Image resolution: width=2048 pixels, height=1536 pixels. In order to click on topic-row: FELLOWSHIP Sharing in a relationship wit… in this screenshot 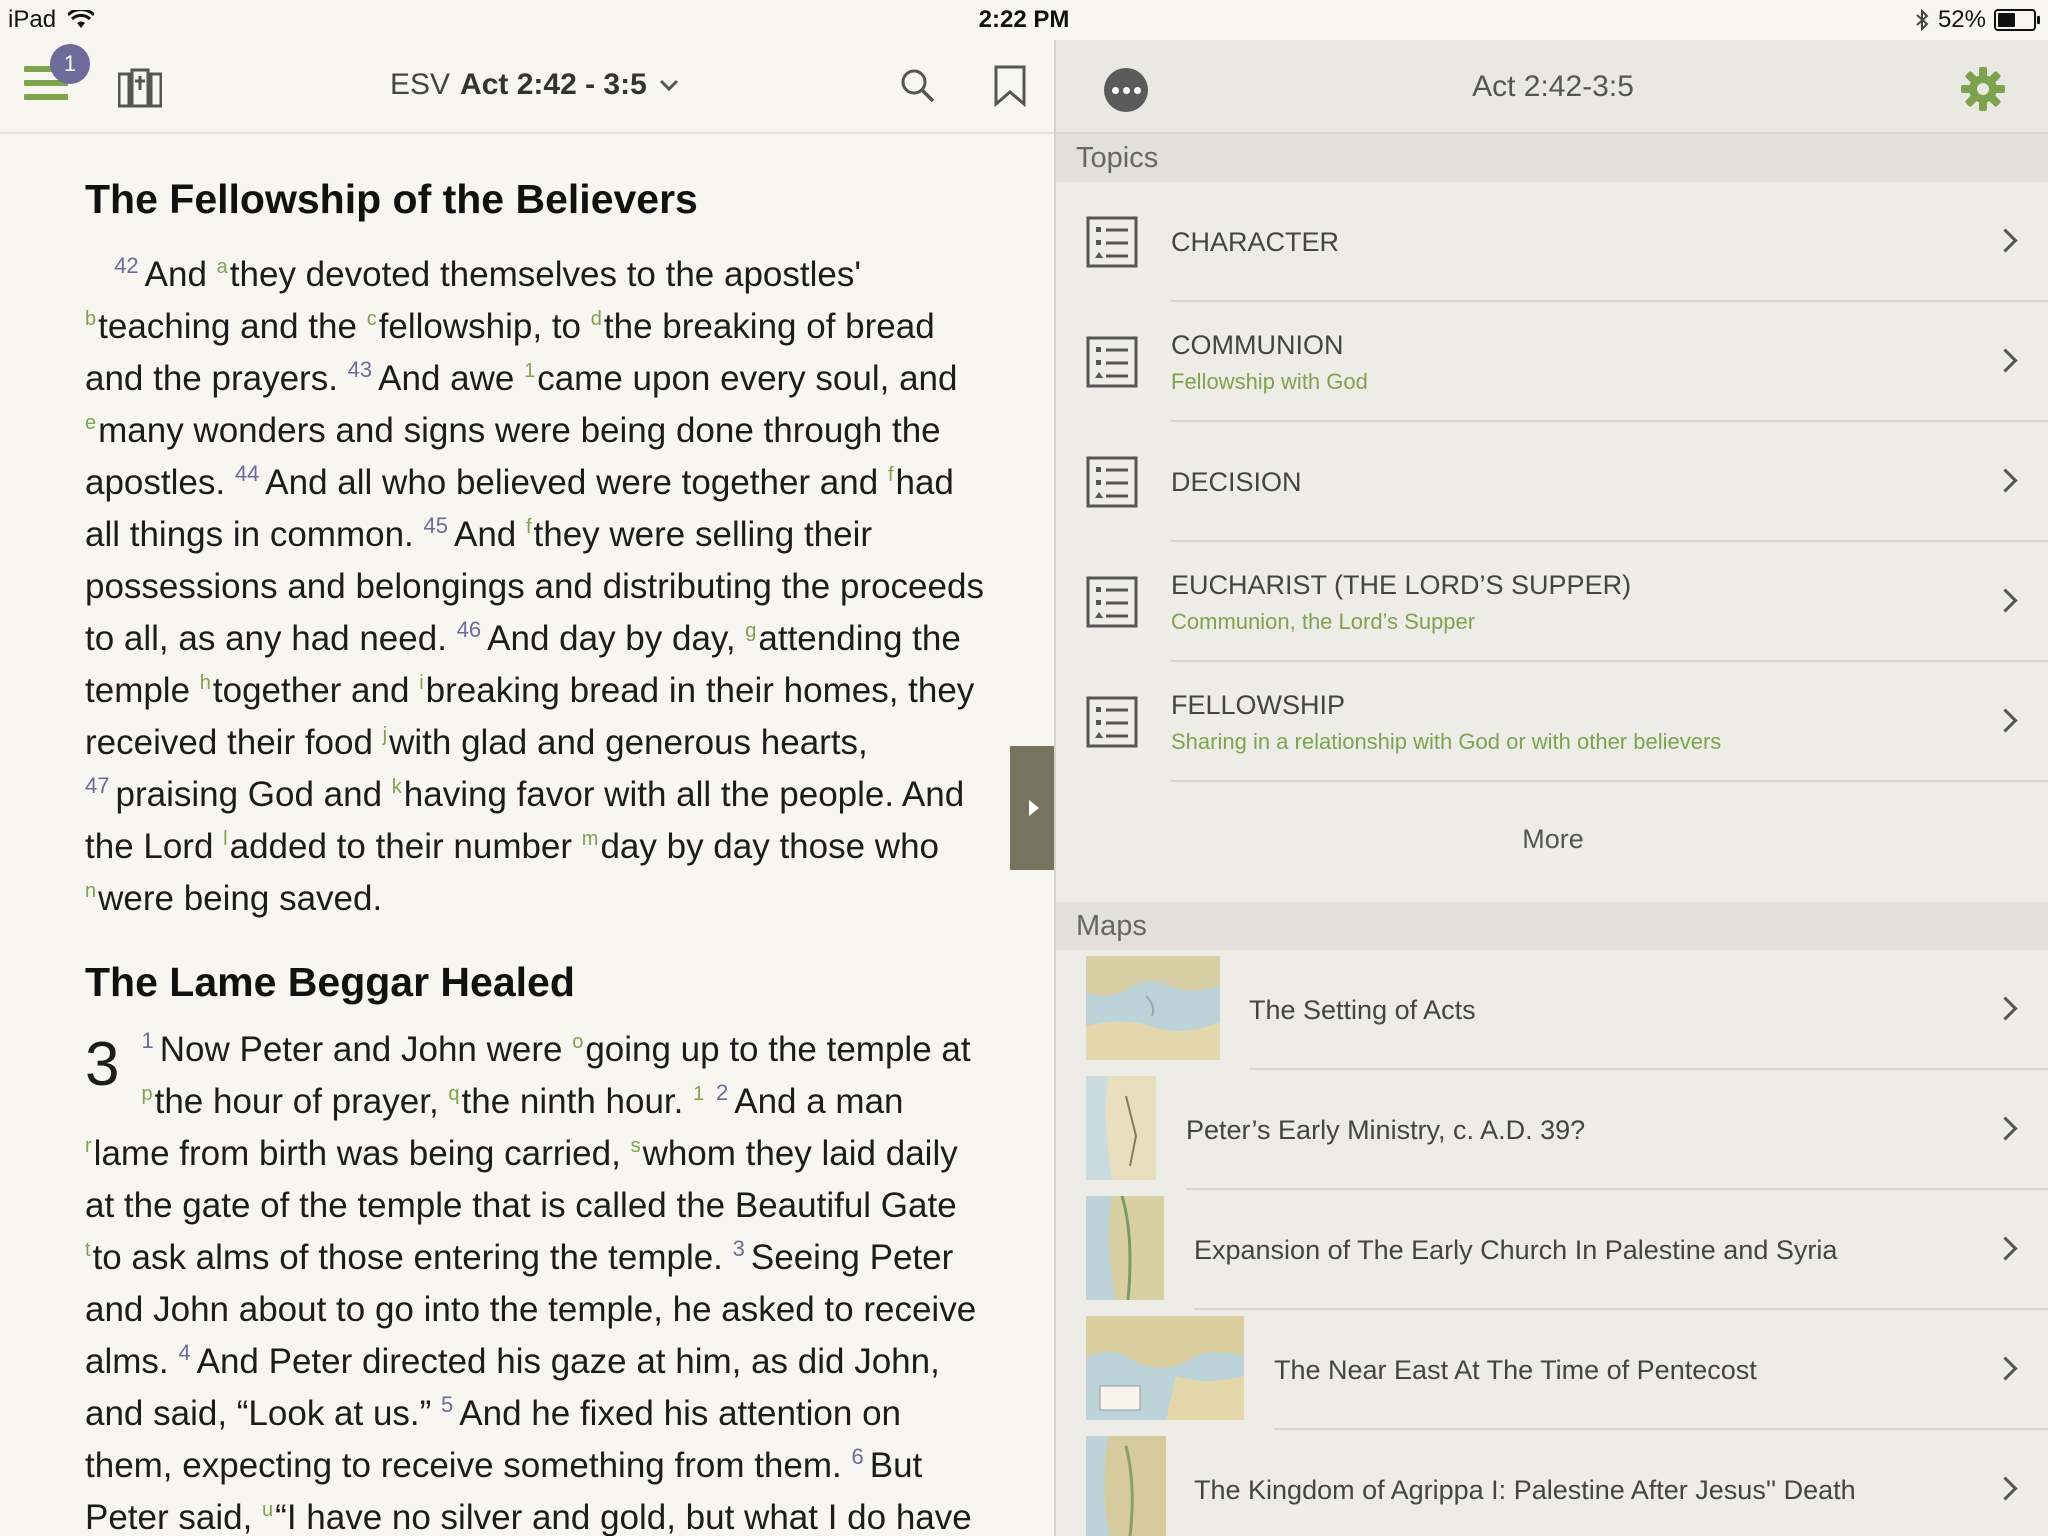, I will do `click(1552, 722)`.